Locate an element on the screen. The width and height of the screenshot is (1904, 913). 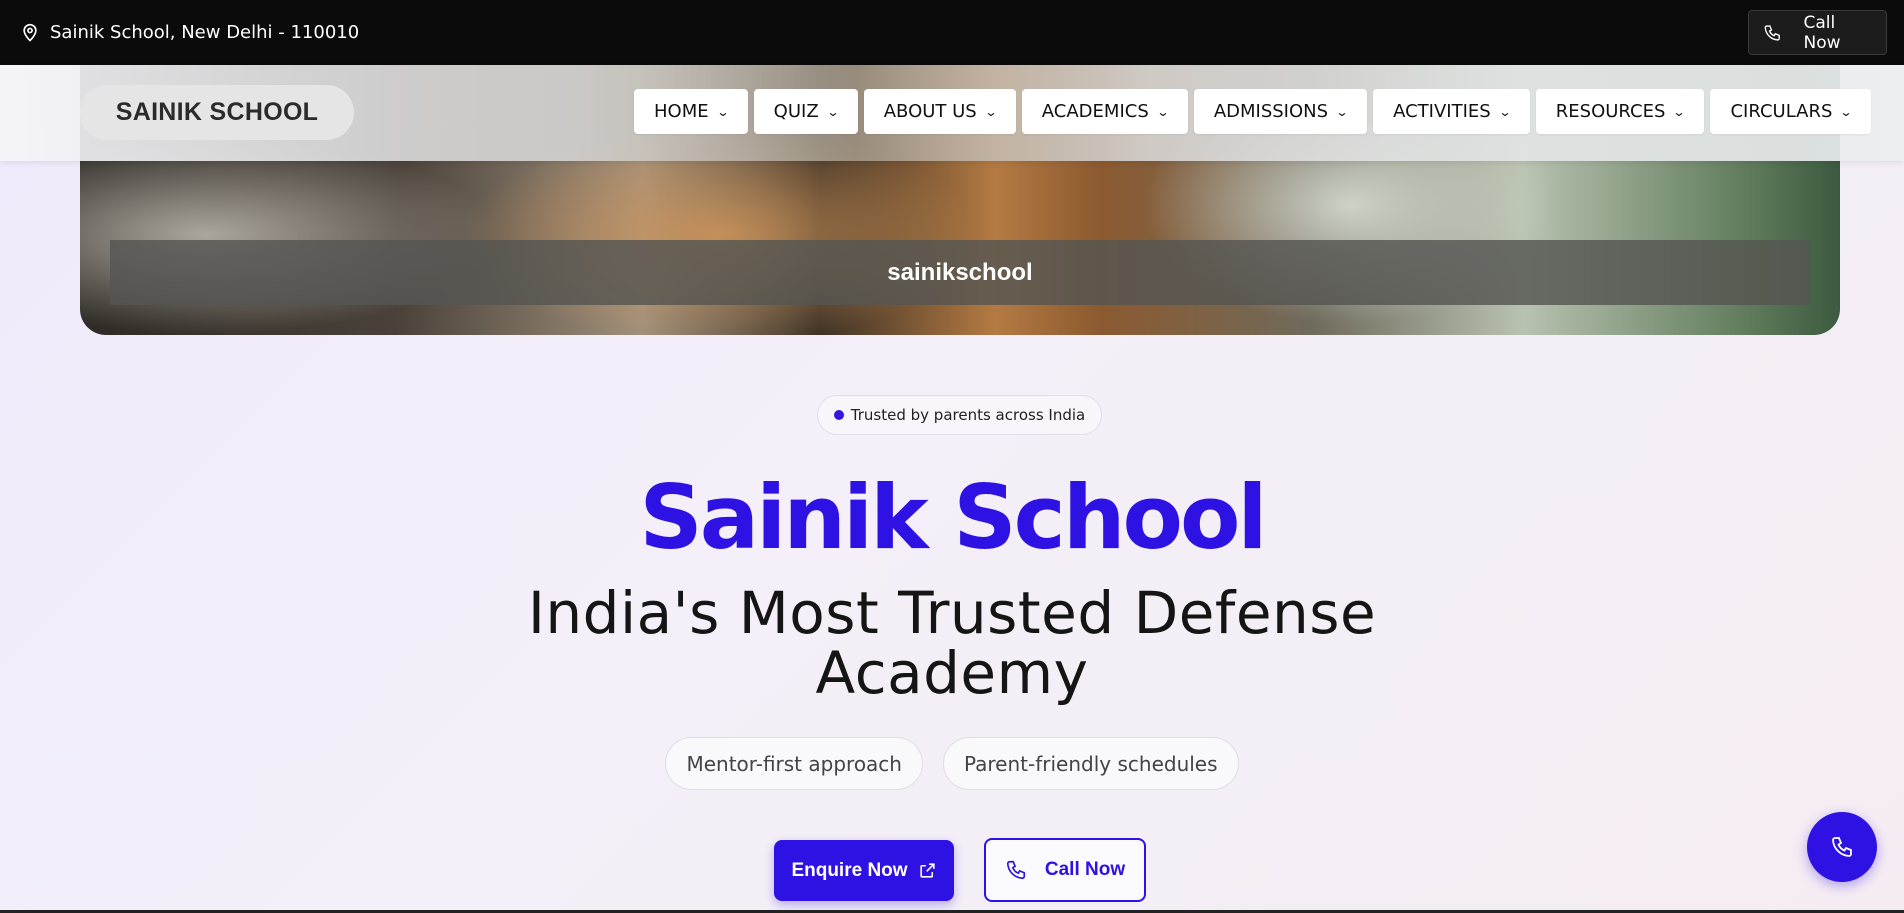
nav-item-about-us: ABOUT US ⌄ is located at coordinates (939, 111).